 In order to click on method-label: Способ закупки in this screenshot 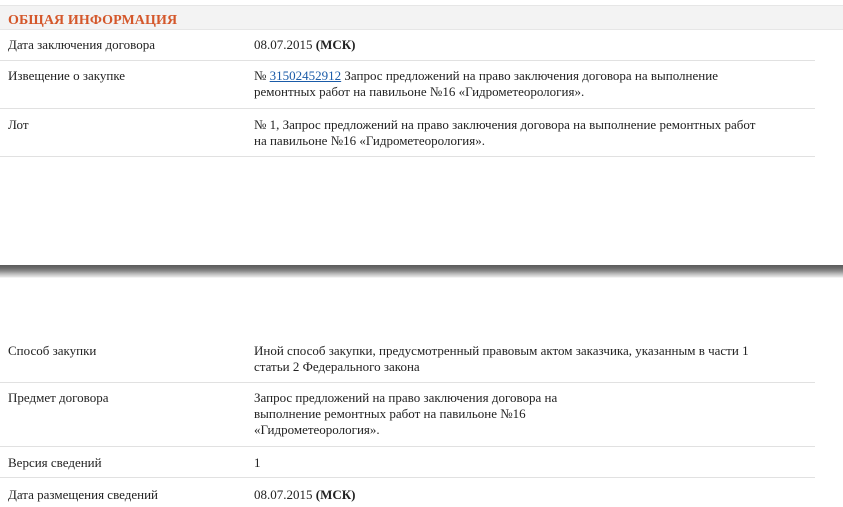, I will do `click(52, 350)`.